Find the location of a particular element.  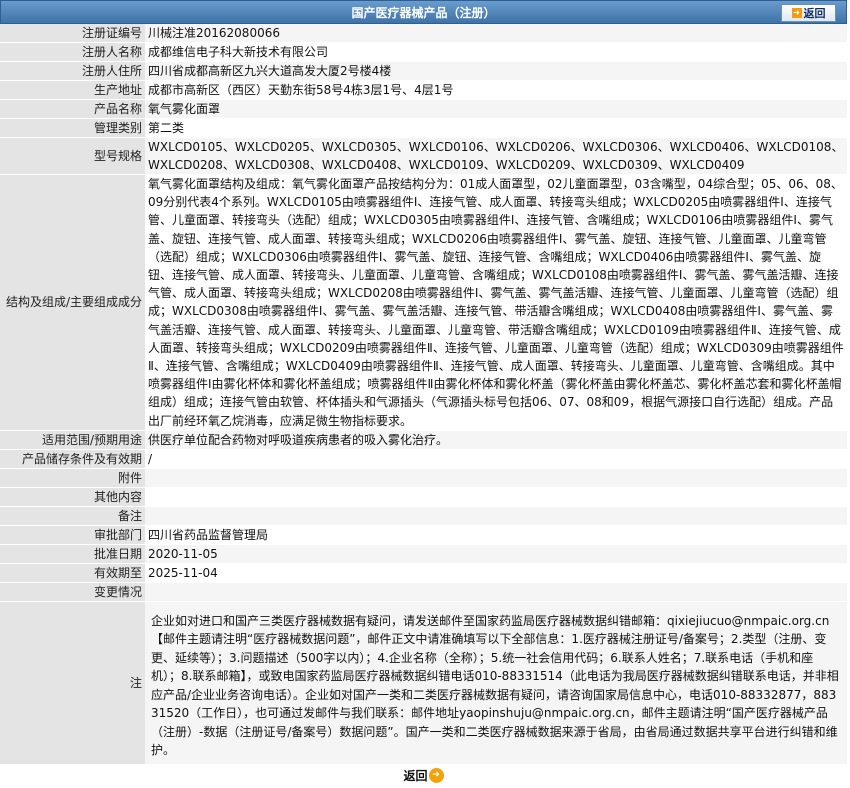

row-label: 适用范围/预期用途 is located at coordinates (72, 440).